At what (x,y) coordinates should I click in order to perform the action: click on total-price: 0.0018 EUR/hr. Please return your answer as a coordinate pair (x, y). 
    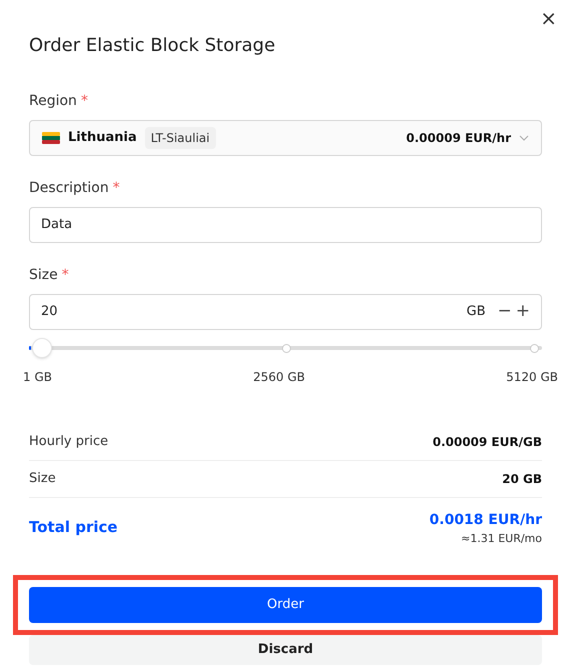
    Looking at the image, I should click on (485, 520).